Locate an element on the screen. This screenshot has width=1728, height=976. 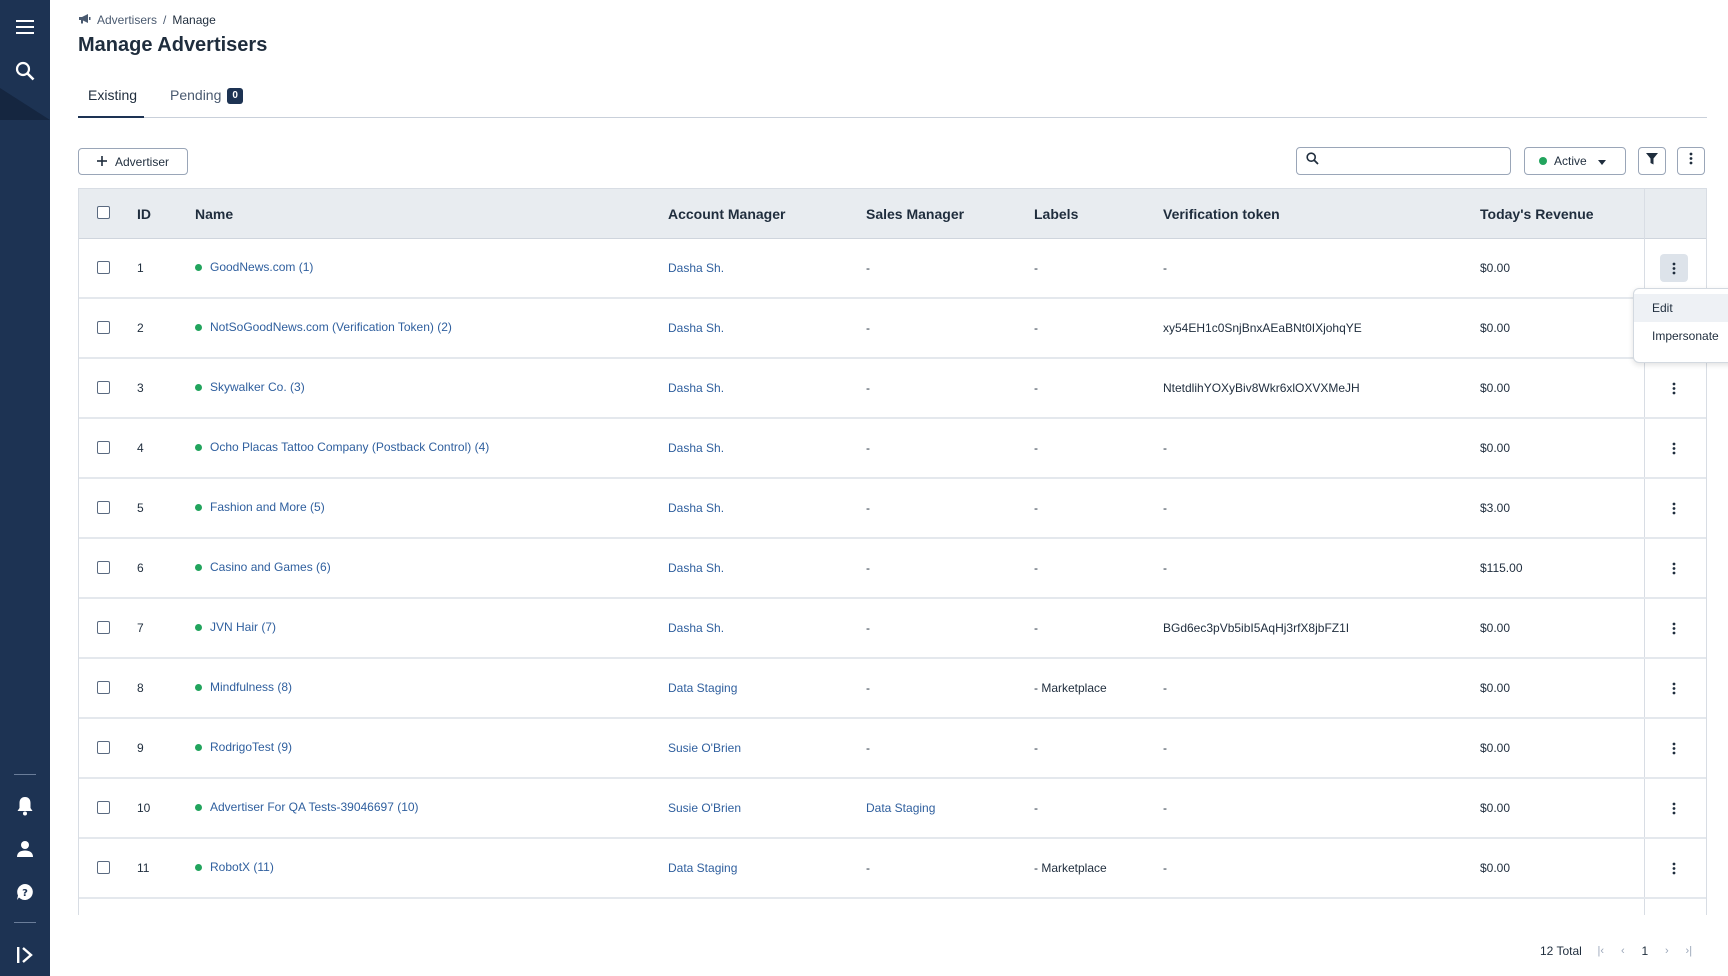
advertiser-name-link: RodrigoTest (9) is located at coordinates (251, 747).